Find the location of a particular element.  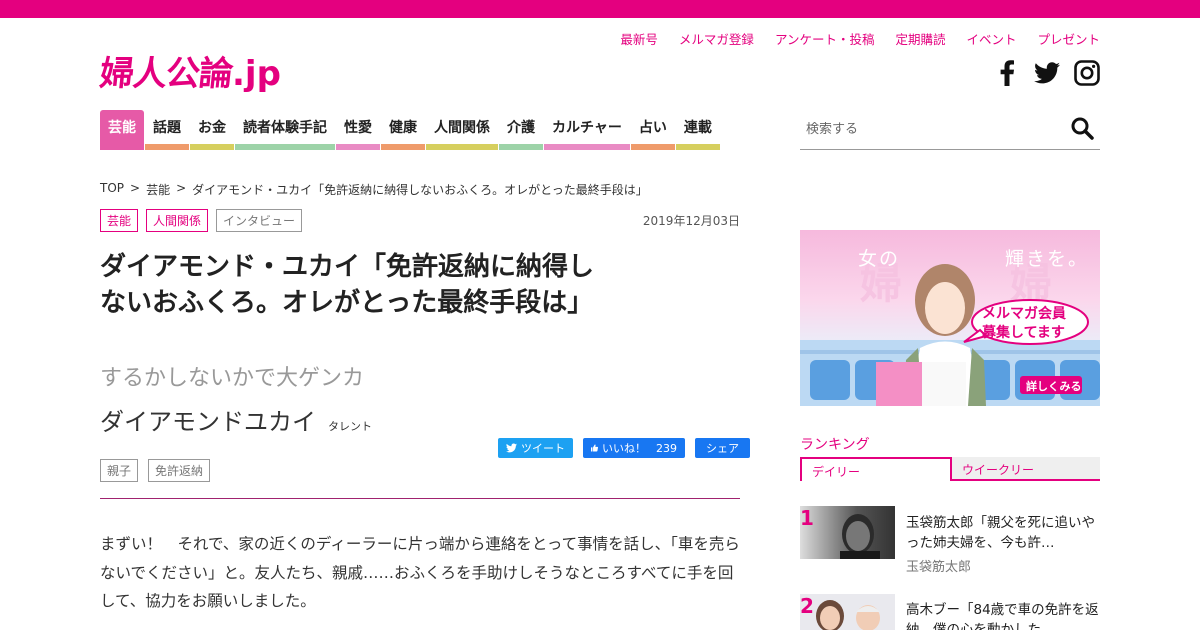

tweet-label: ツイート is located at coordinates (543, 448).